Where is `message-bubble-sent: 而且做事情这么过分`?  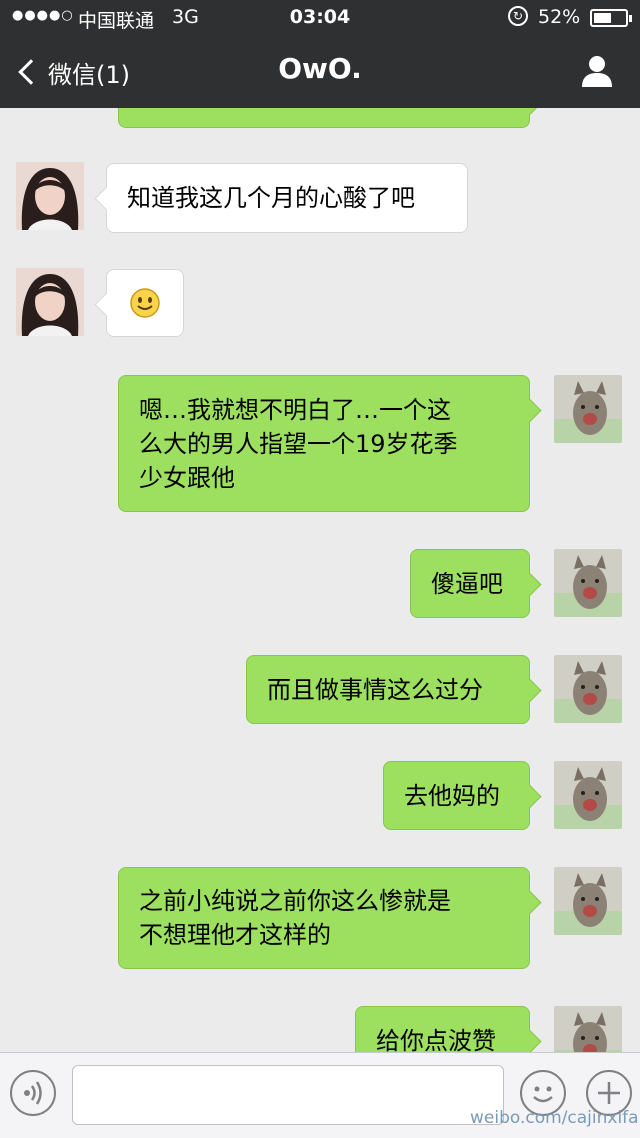
message-bubble-sent: 而且做事情这么过分 is located at coordinates (388, 689).